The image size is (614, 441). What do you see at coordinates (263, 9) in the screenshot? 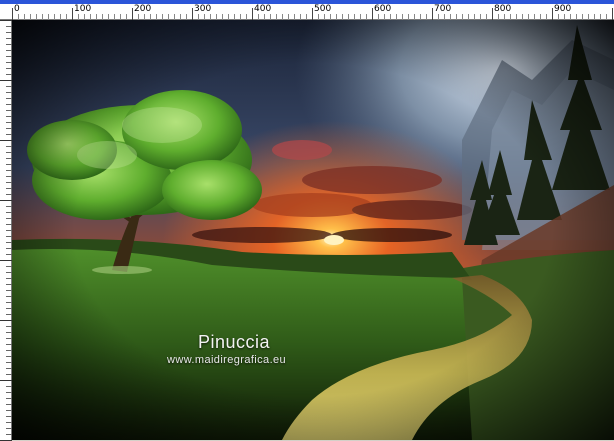
I see `ruler-label-400: 400` at bounding box center [263, 9].